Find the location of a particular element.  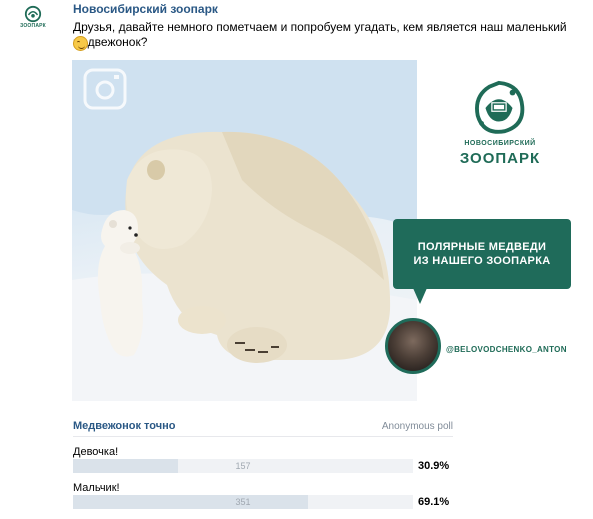

caption-bubble: ПОЛЯРНЫЕ МЕДВЕДИ ИЗ НАШЕГО ЗООПАРКА is located at coordinates (482, 254).